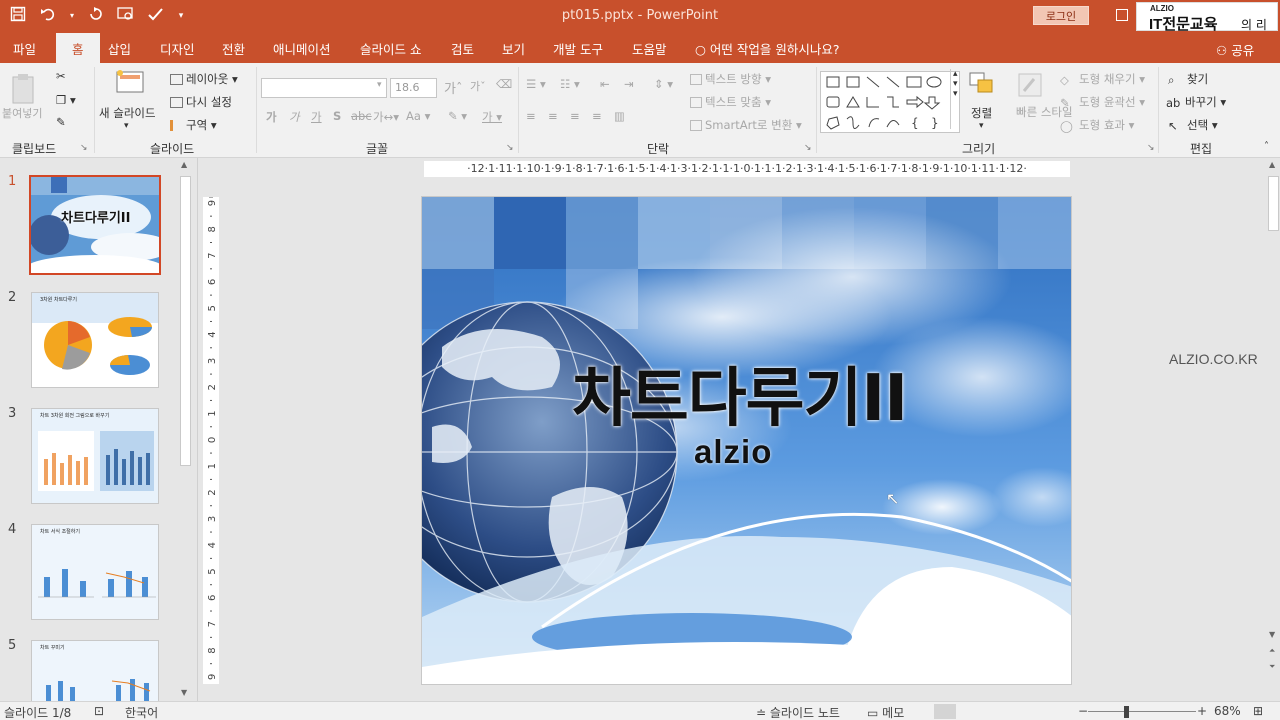 This screenshot has width=1280, height=720. What do you see at coordinates (193, 125) in the screenshot?
I see `section-button: 구역 ▾` at bounding box center [193, 125].